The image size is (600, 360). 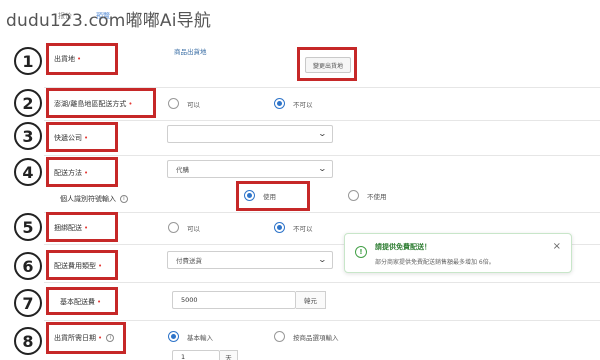 What do you see at coordinates (293, 103) in the screenshot?
I see `radio-islands-no: 不可以` at bounding box center [293, 103].